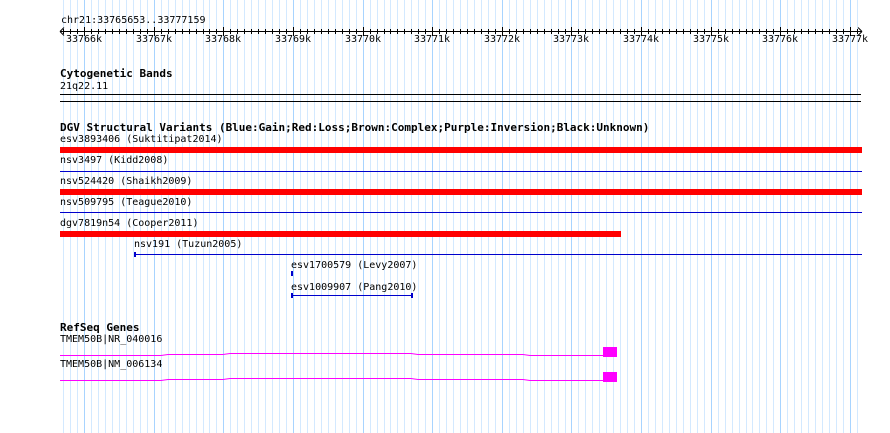  Describe the element at coordinates (129, 224) in the screenshot. I see `variant-label: dgv7819n54 (Cooper2011)` at that location.